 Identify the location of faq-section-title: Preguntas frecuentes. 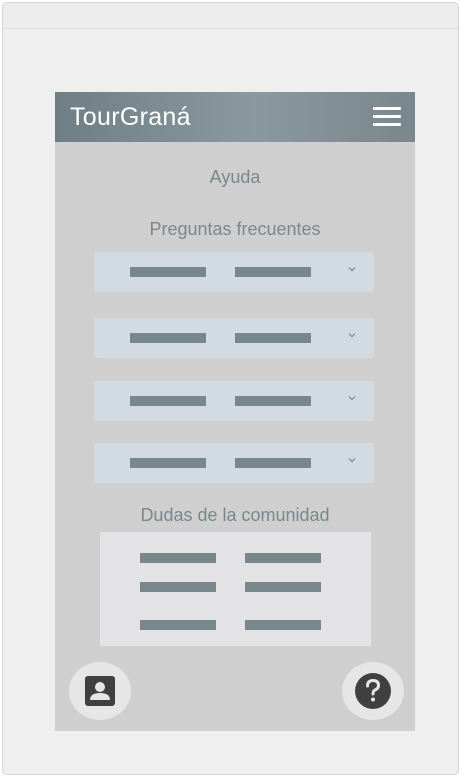
(235, 229).